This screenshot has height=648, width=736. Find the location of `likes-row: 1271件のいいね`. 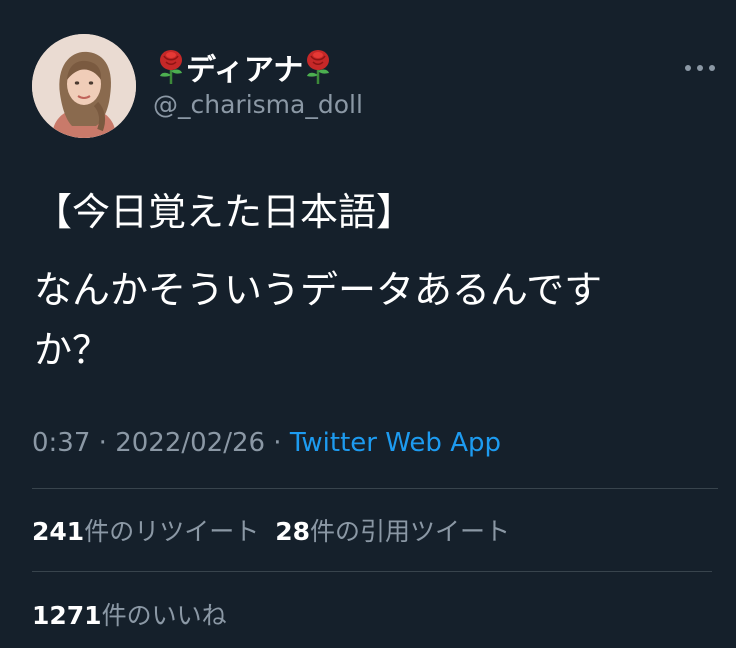

likes-row: 1271件のいいね is located at coordinates (129, 614).